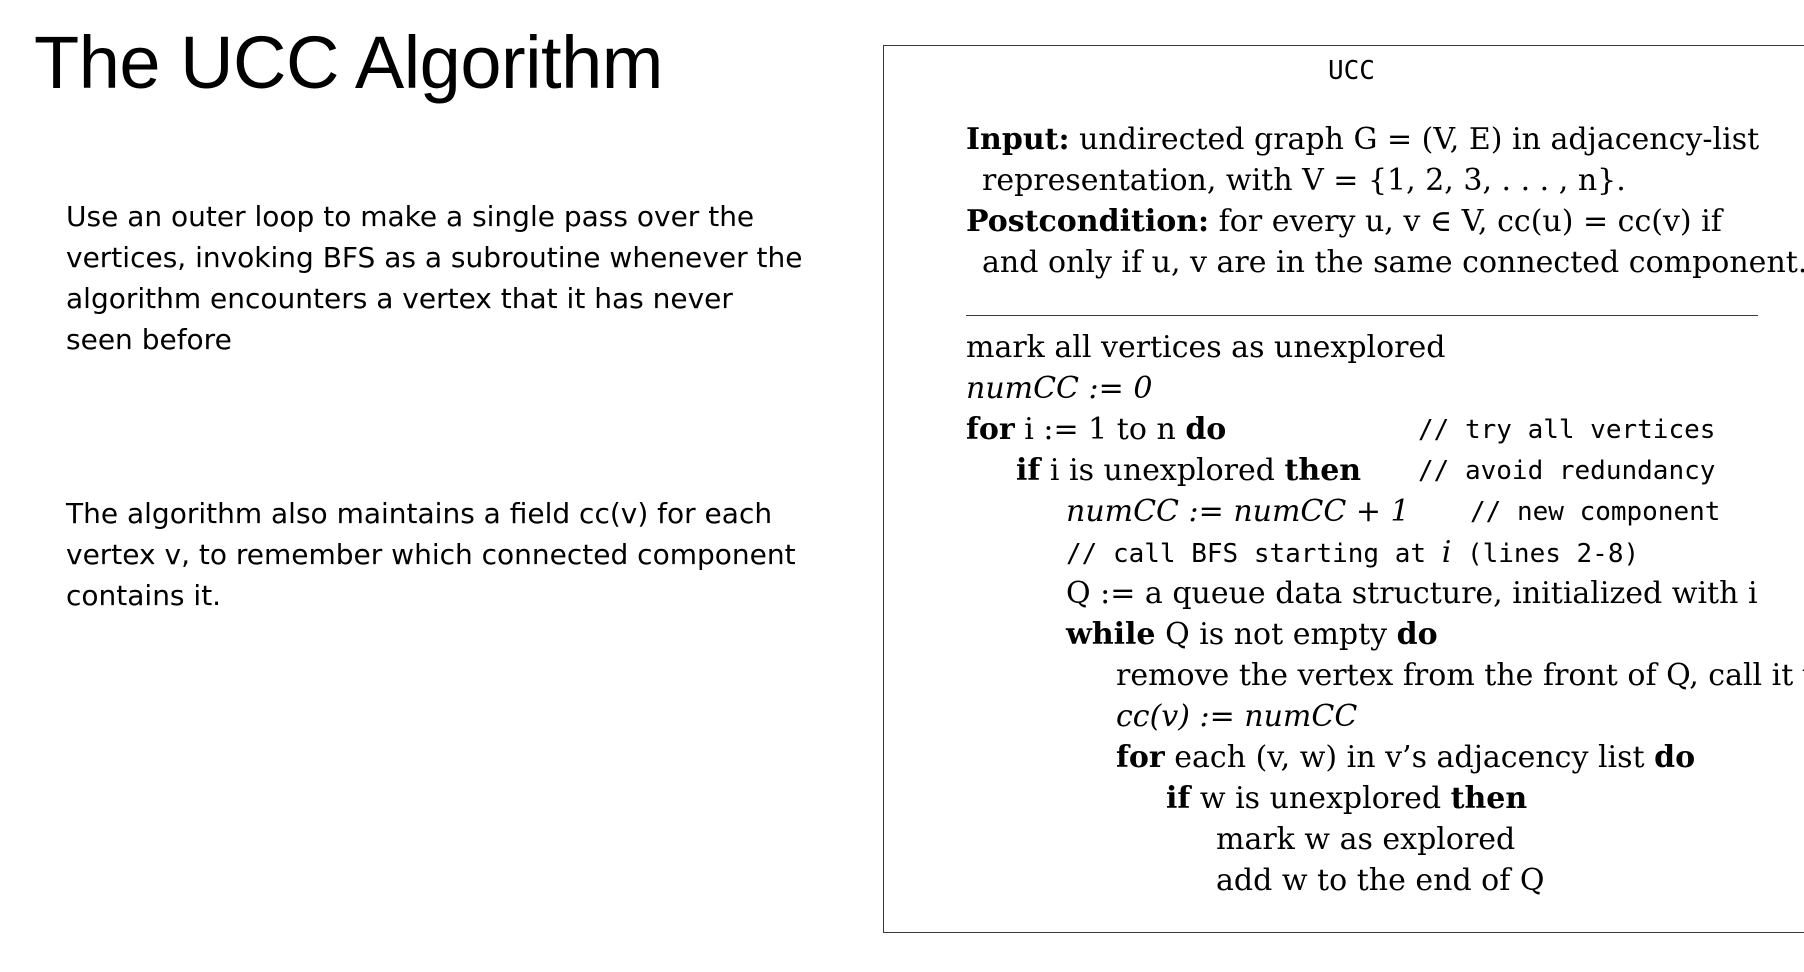 The width and height of the screenshot is (1804, 972). What do you see at coordinates (1362, 315) in the screenshot?
I see `separator-rule` at bounding box center [1362, 315].